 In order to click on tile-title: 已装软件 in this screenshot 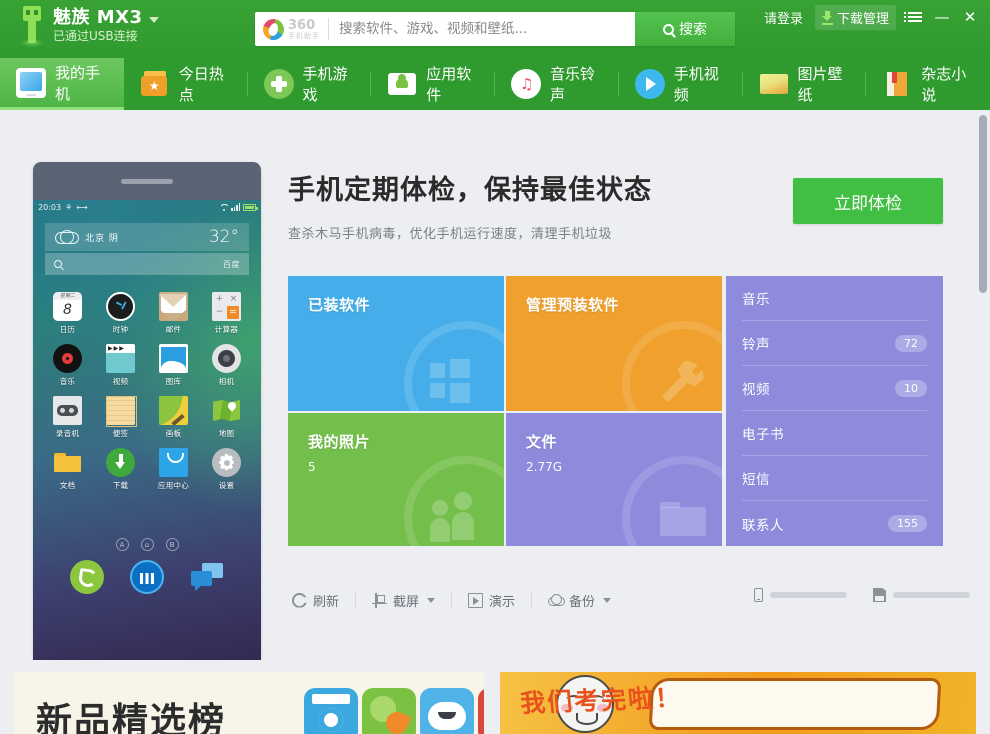, I will do `click(339, 305)`.